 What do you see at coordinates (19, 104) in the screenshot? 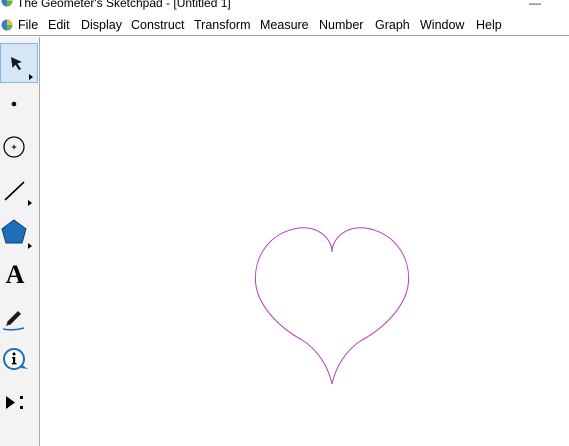
I see `point-tool` at bounding box center [19, 104].